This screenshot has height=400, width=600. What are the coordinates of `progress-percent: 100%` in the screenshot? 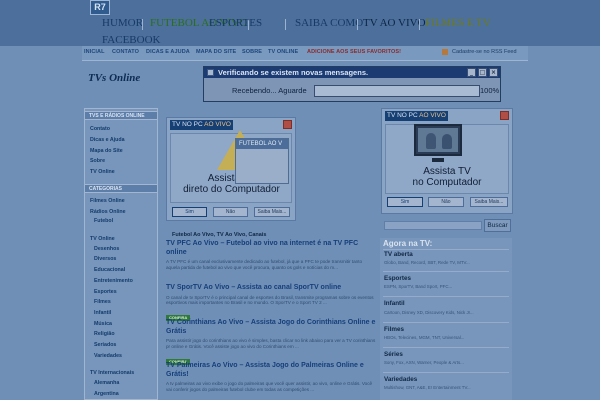 It's located at (490, 90).